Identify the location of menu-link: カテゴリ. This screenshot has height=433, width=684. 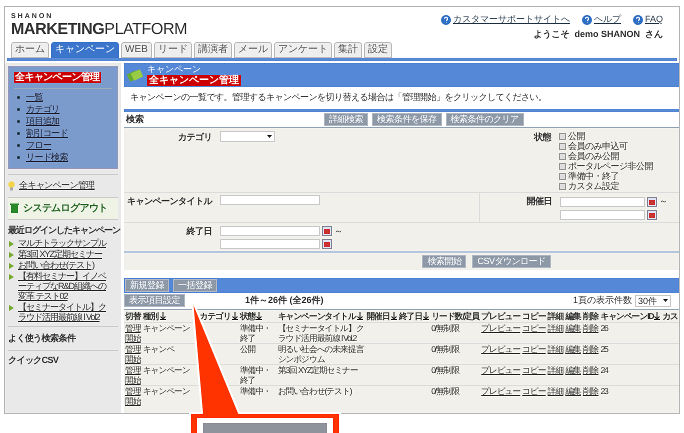
(43, 109).